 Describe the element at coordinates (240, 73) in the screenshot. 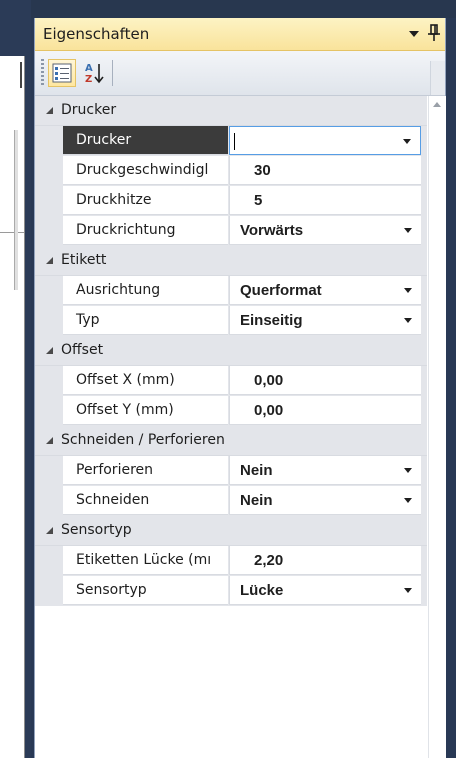

I see `panel-toolbar: A Z` at that location.